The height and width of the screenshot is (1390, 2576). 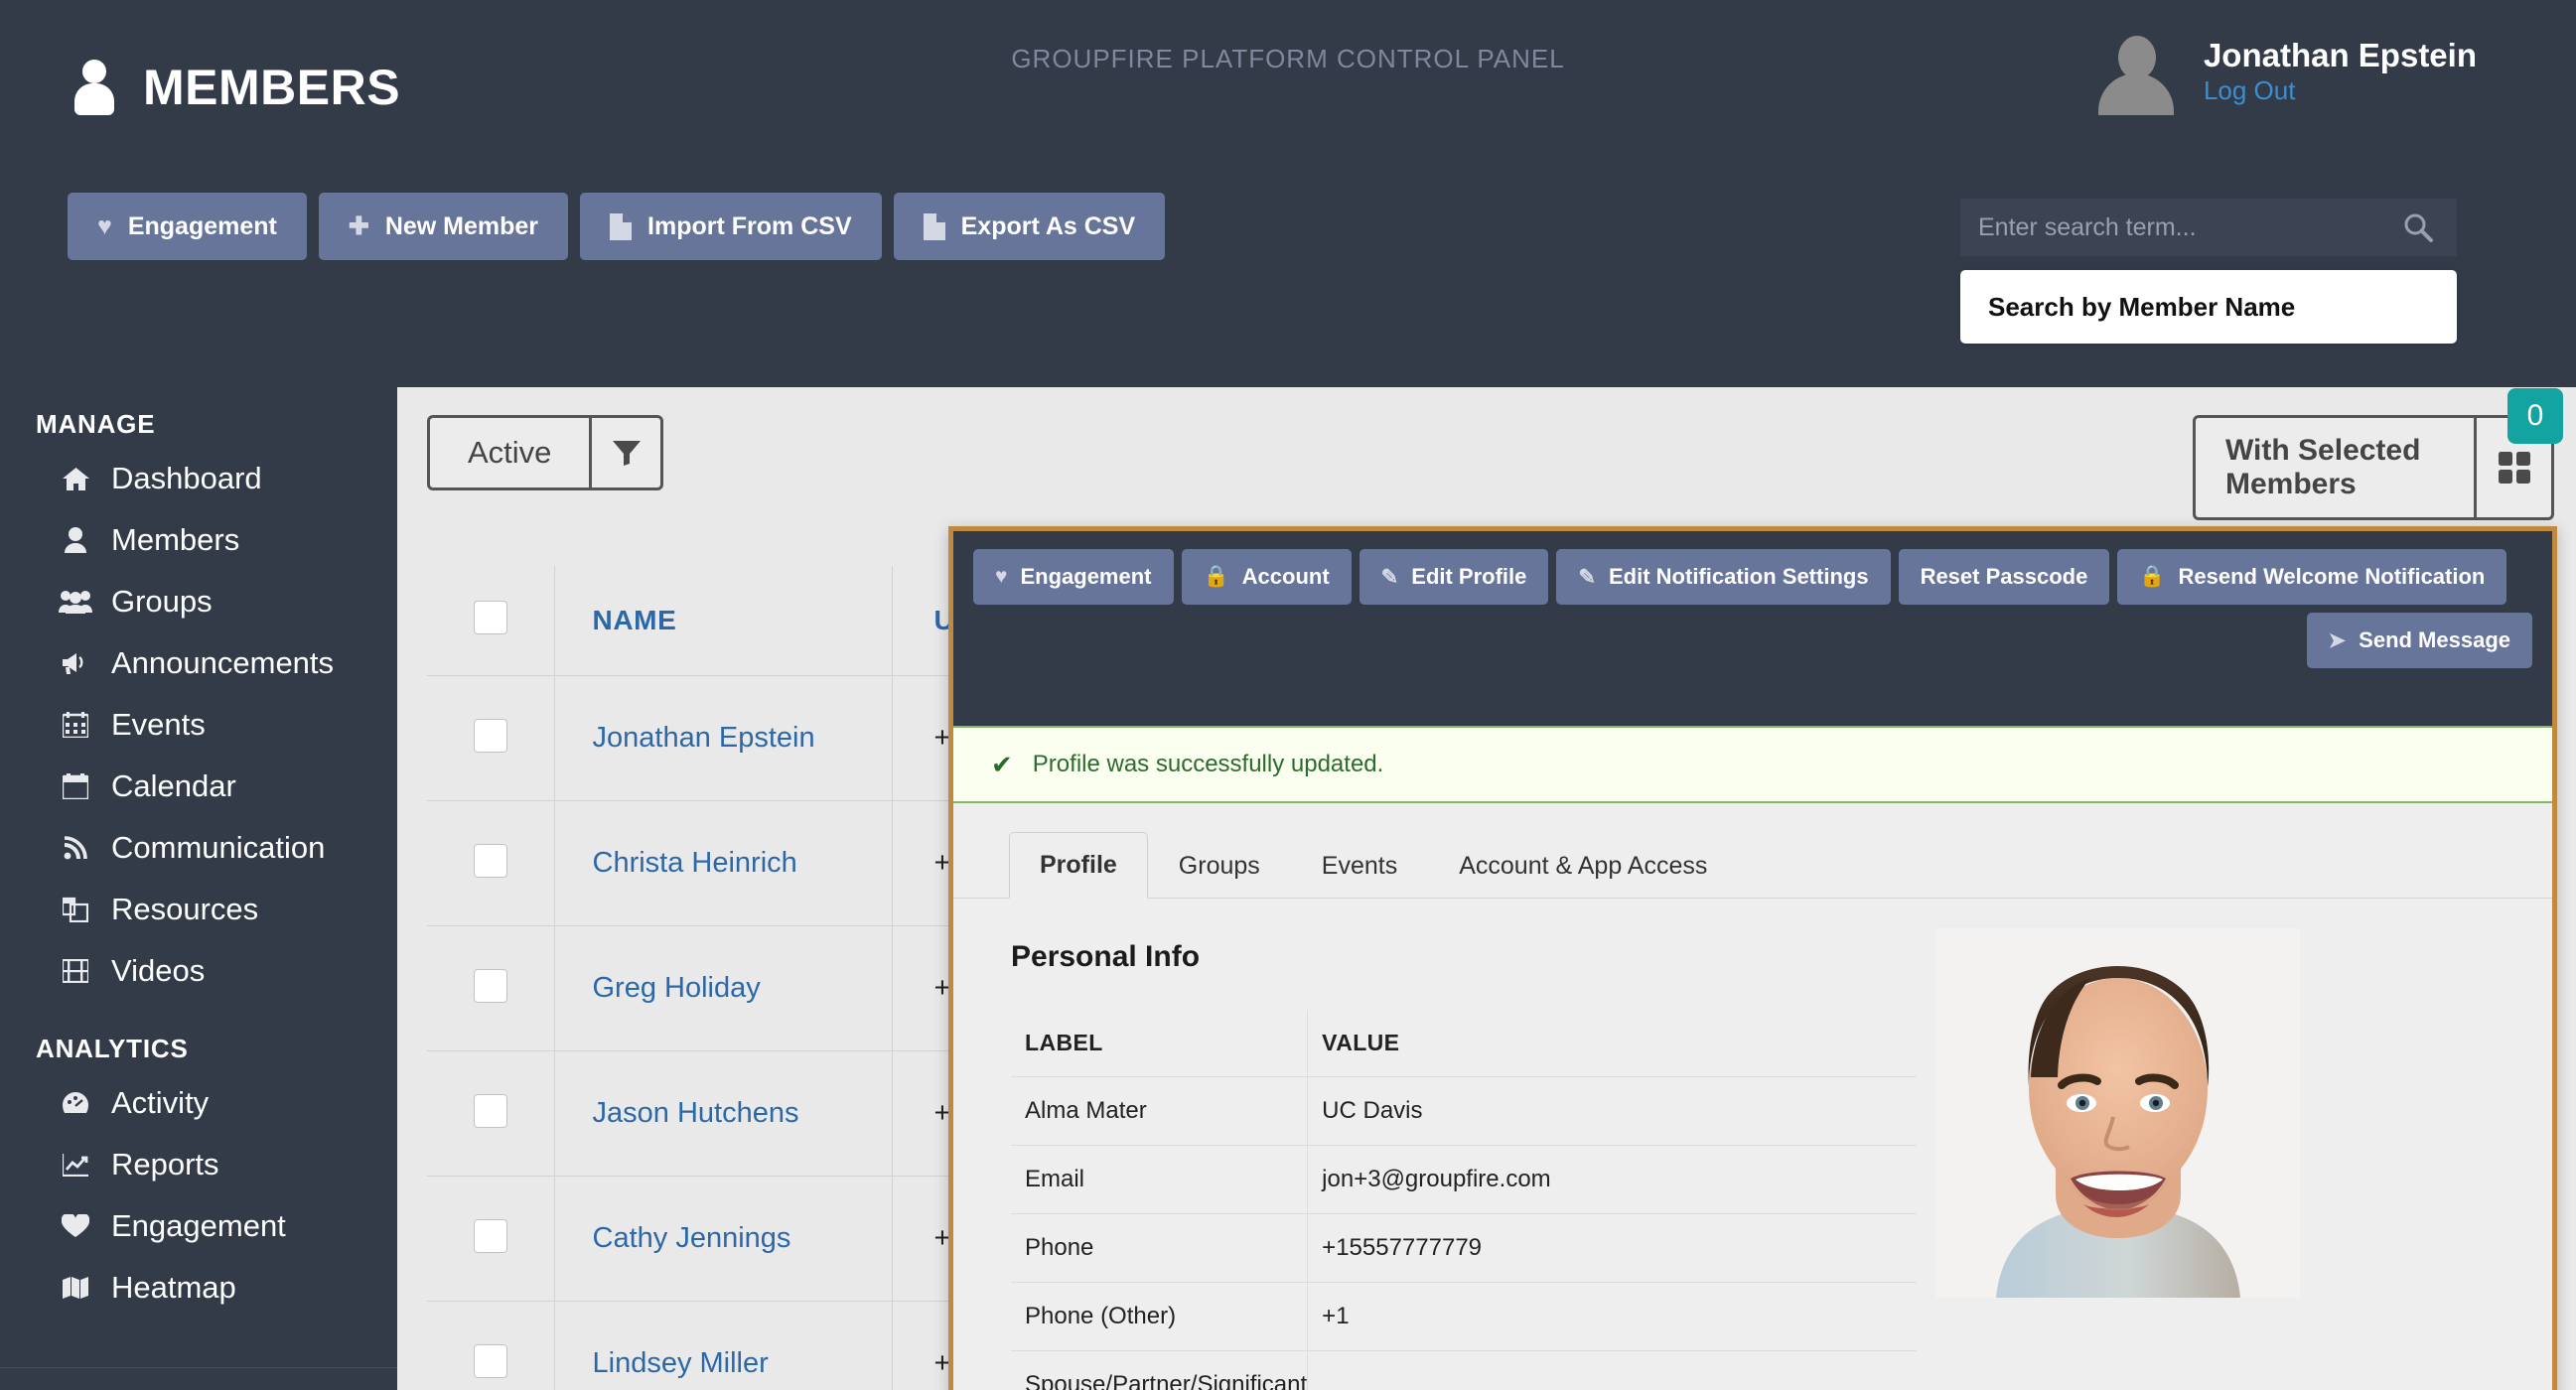 What do you see at coordinates (731, 226) in the screenshot?
I see `import-csv-button: Import From CSV` at bounding box center [731, 226].